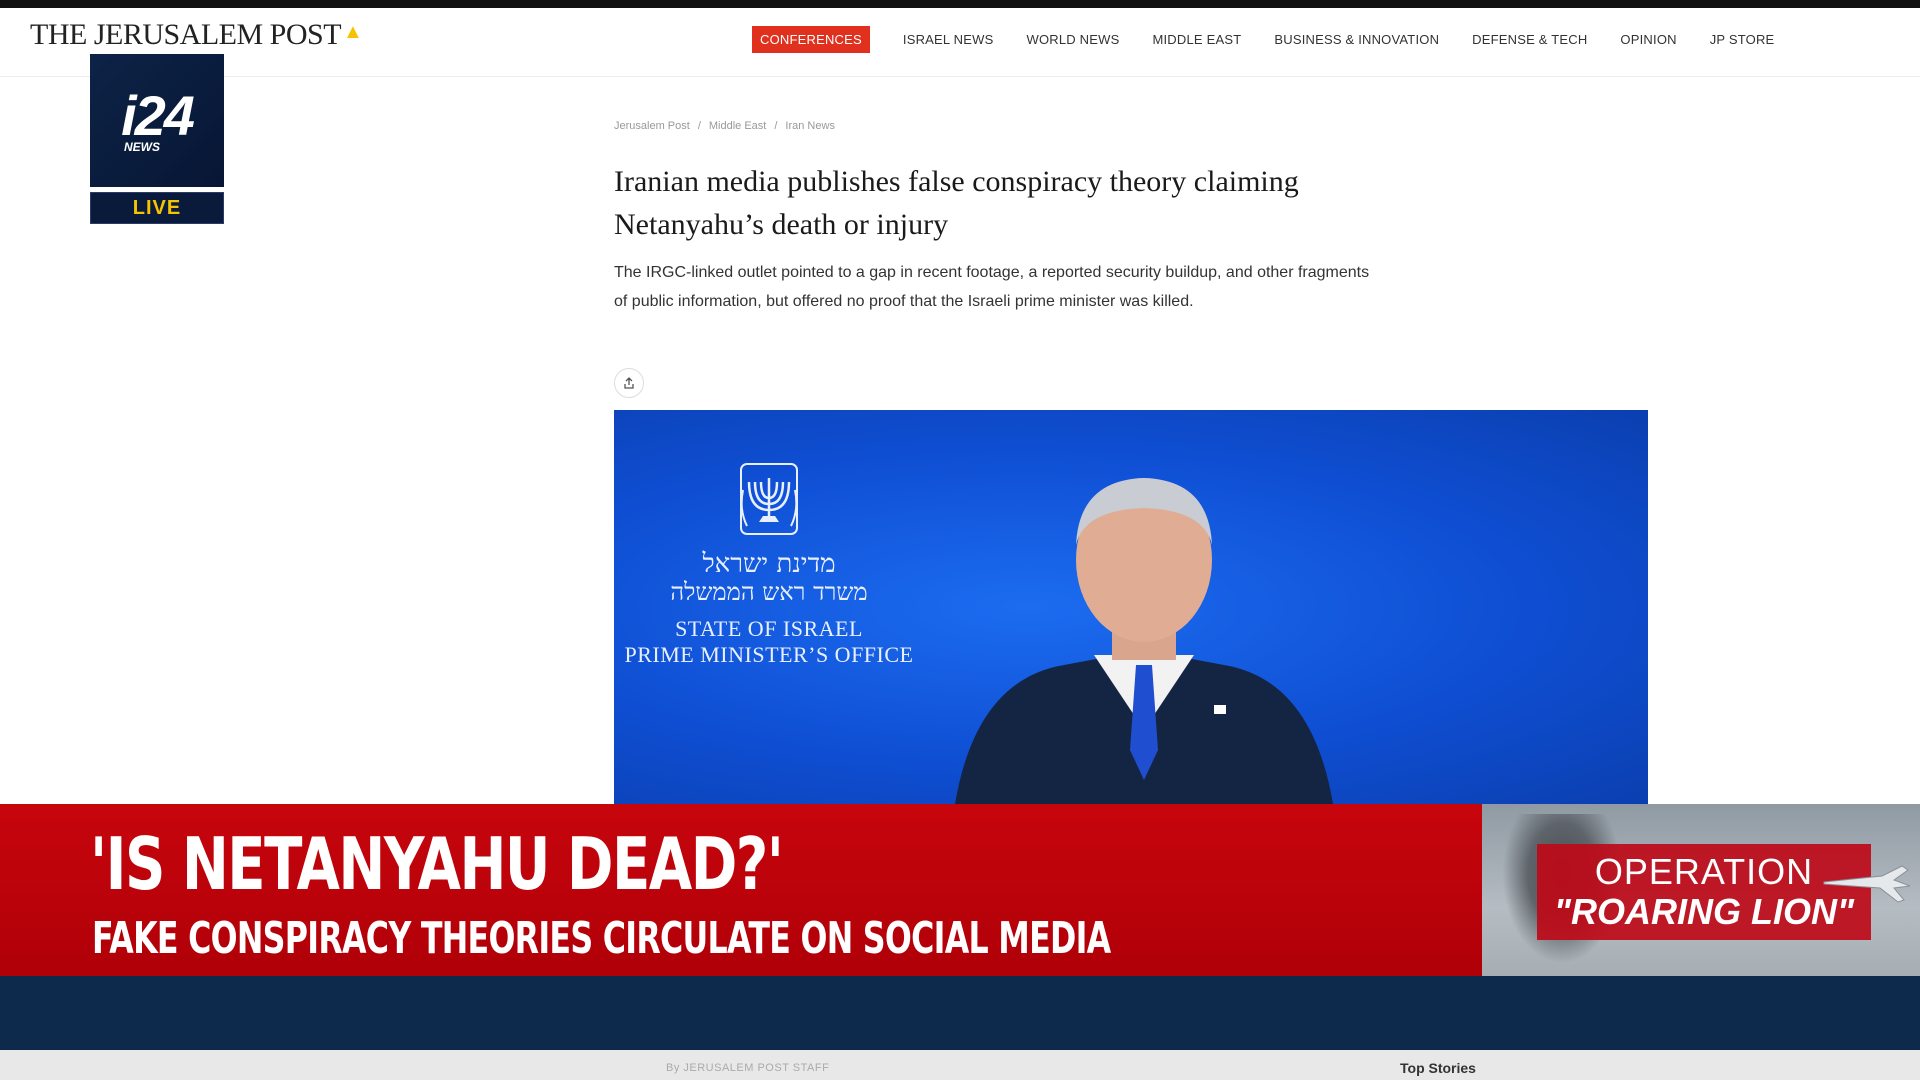 This screenshot has width=1920, height=1080. I want to click on breadcrumb-item: Jerusalem Post, so click(652, 126).